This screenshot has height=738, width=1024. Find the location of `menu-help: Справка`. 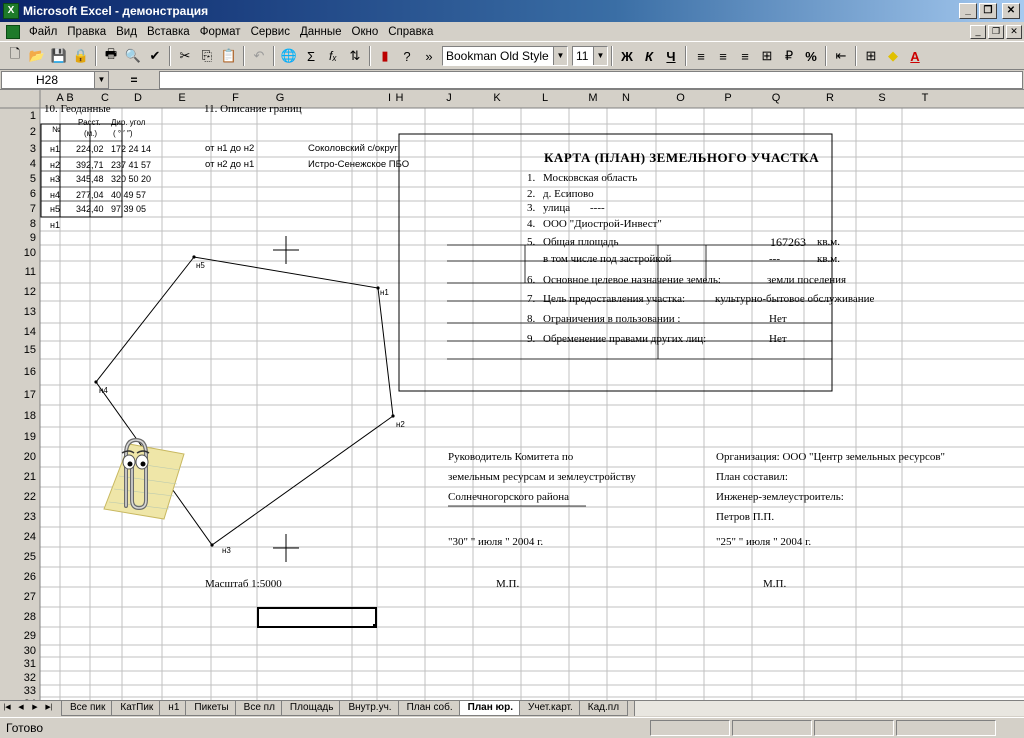

menu-help: Справка is located at coordinates (410, 32).